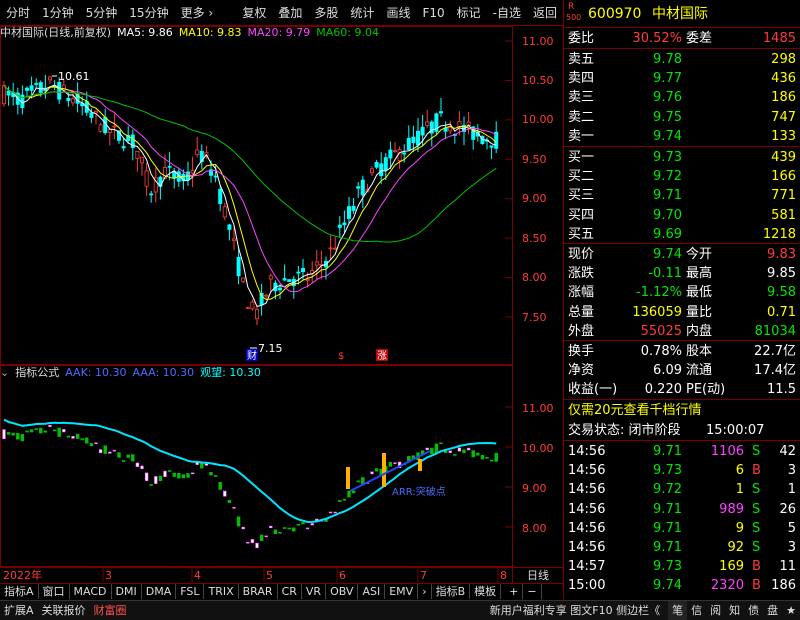 This screenshot has width=800, height=620. I want to click on dividend-marker: $, so click(341, 356).